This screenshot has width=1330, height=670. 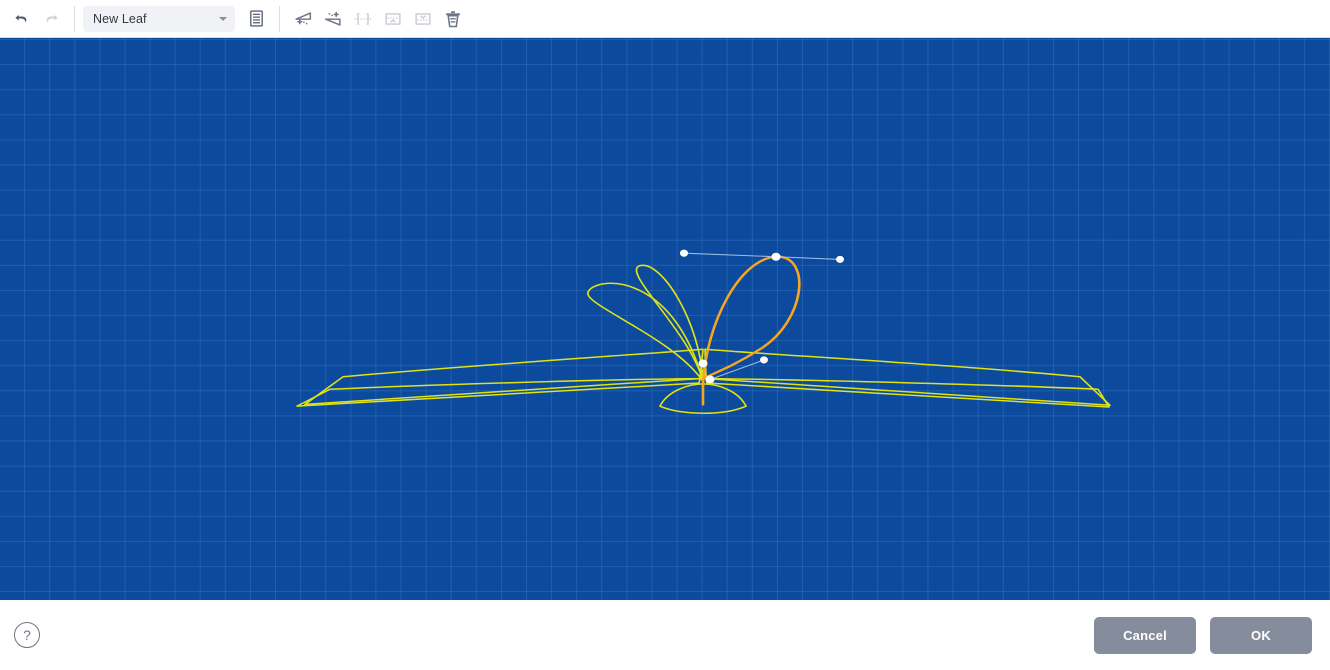 What do you see at coordinates (1261, 635) in the screenshot?
I see `ok-button: OK` at bounding box center [1261, 635].